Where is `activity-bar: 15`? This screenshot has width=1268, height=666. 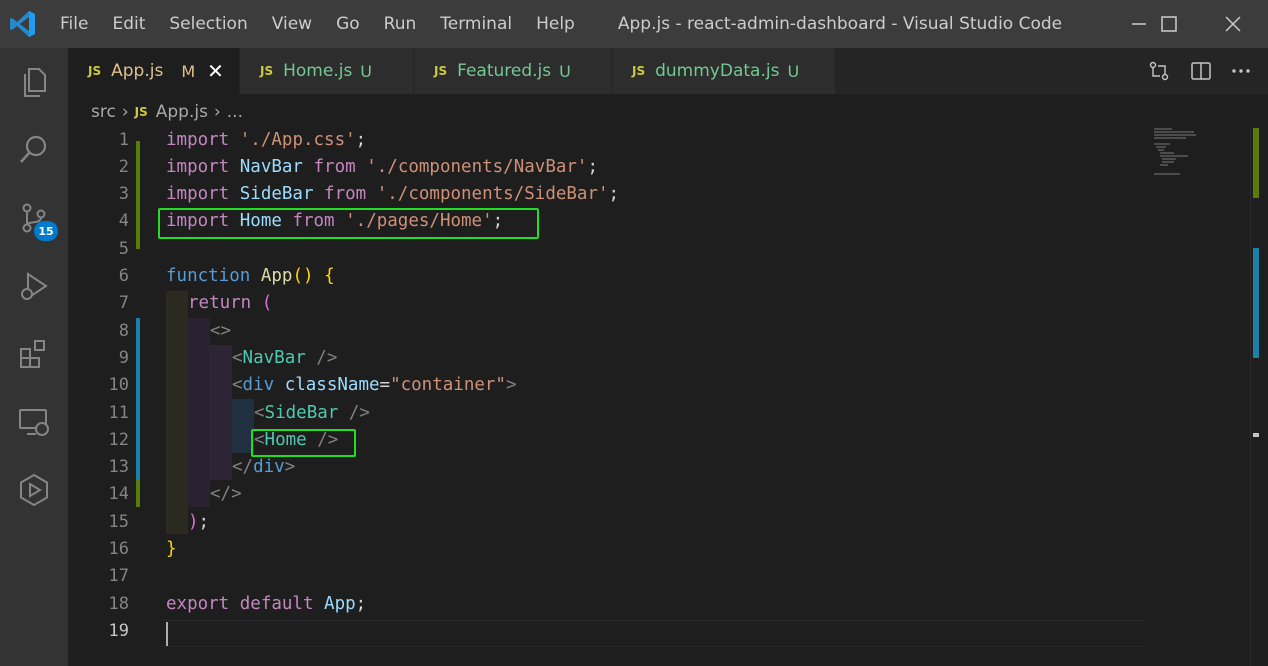
activity-bar: 15 is located at coordinates (34, 357).